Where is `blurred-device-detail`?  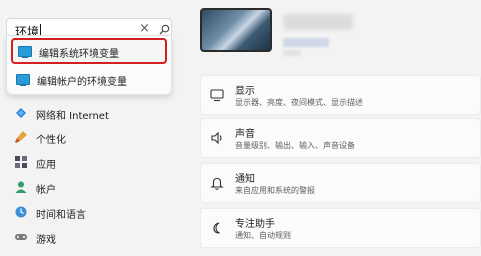
blurred-device-detail is located at coordinates (292, 53).